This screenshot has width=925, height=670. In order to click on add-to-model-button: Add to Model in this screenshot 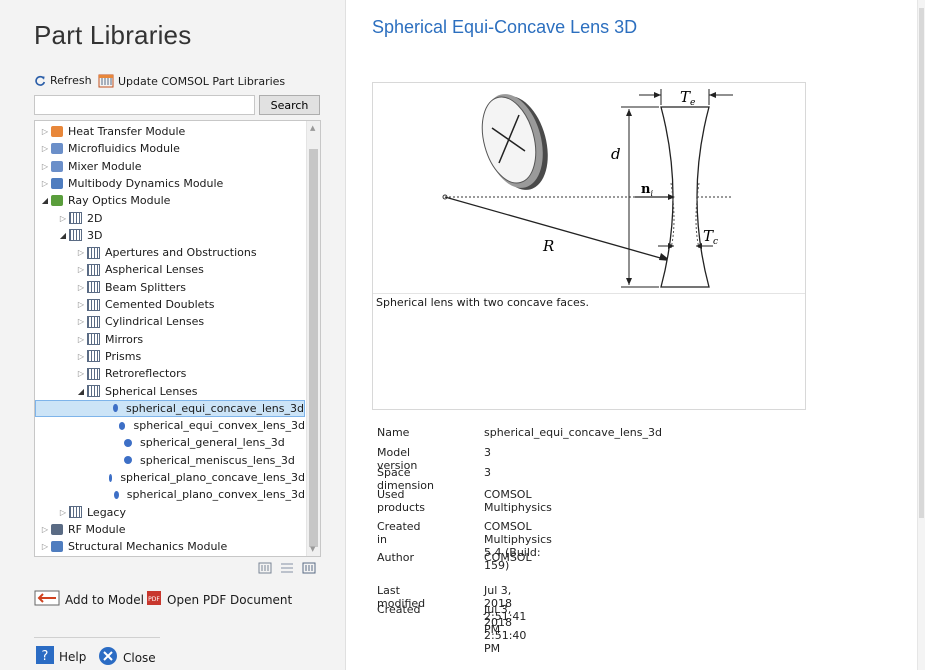, I will do `click(89, 599)`.